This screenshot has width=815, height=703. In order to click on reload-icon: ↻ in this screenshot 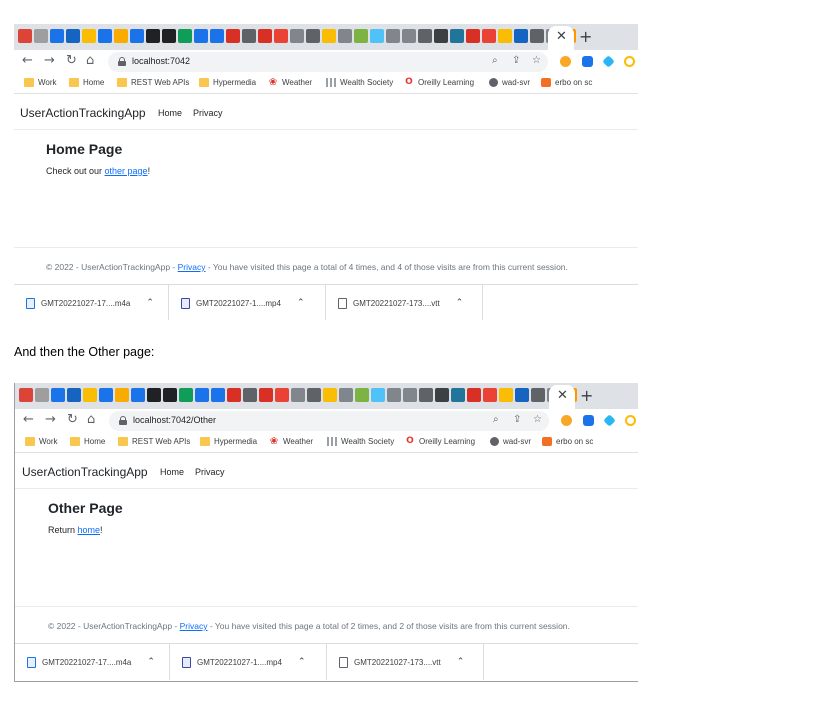, I will do `click(71, 61)`.